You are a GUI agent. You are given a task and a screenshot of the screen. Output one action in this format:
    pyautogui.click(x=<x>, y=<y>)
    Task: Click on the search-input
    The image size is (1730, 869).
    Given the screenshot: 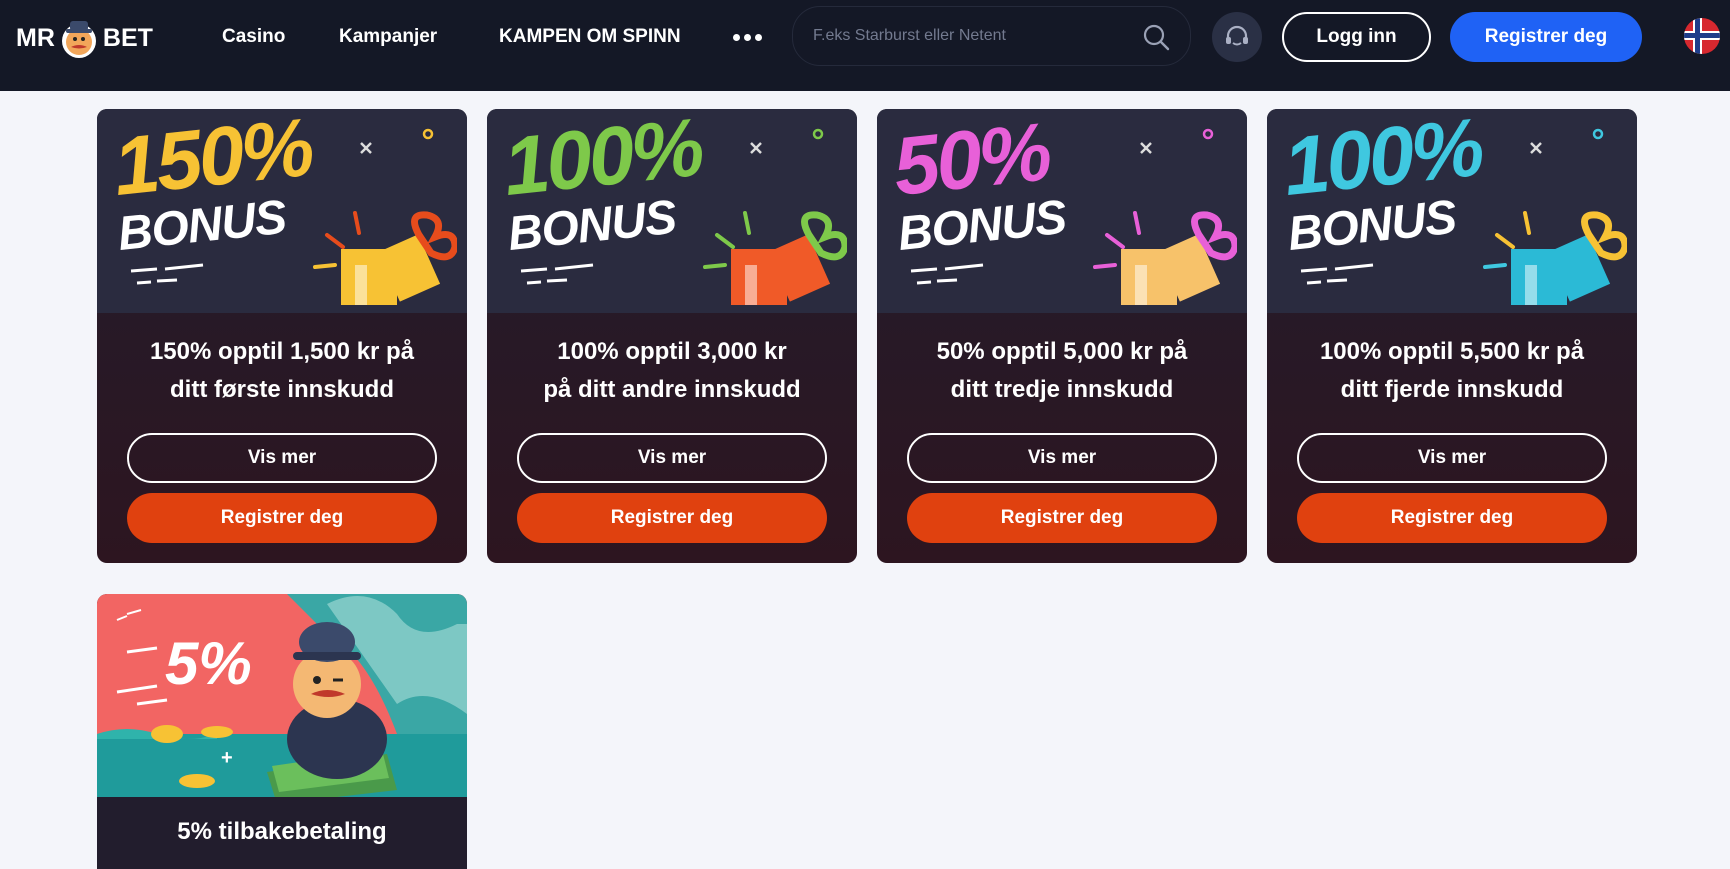 What is the action you would take?
    pyautogui.click(x=973, y=36)
    